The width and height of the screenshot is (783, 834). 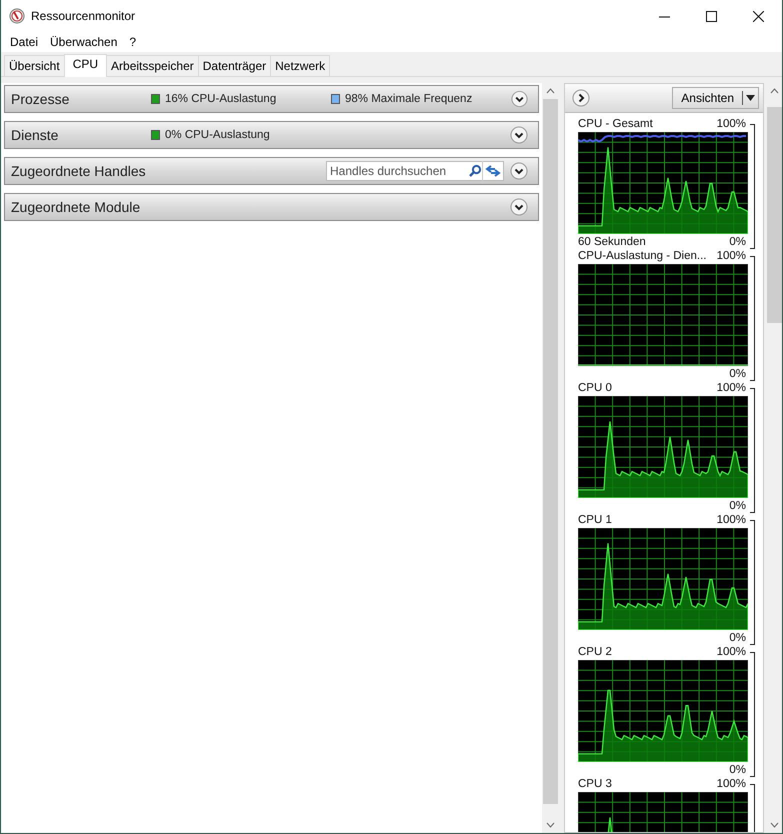 What do you see at coordinates (758, 16) in the screenshot?
I see `close-icon` at bounding box center [758, 16].